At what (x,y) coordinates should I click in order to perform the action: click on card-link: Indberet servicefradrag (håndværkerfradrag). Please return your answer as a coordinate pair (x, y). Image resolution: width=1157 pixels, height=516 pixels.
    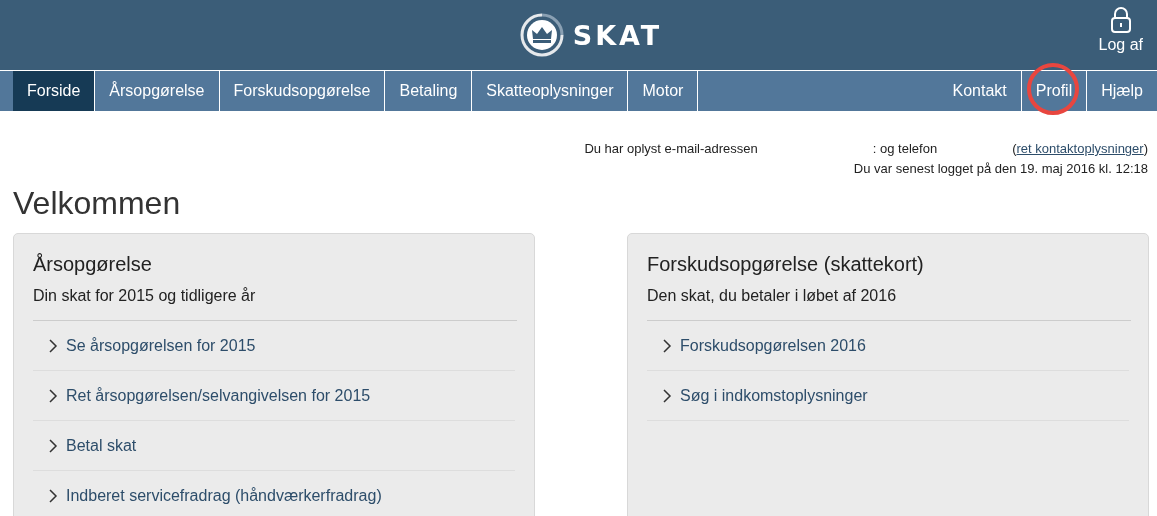
    Looking at the image, I should click on (274, 493).